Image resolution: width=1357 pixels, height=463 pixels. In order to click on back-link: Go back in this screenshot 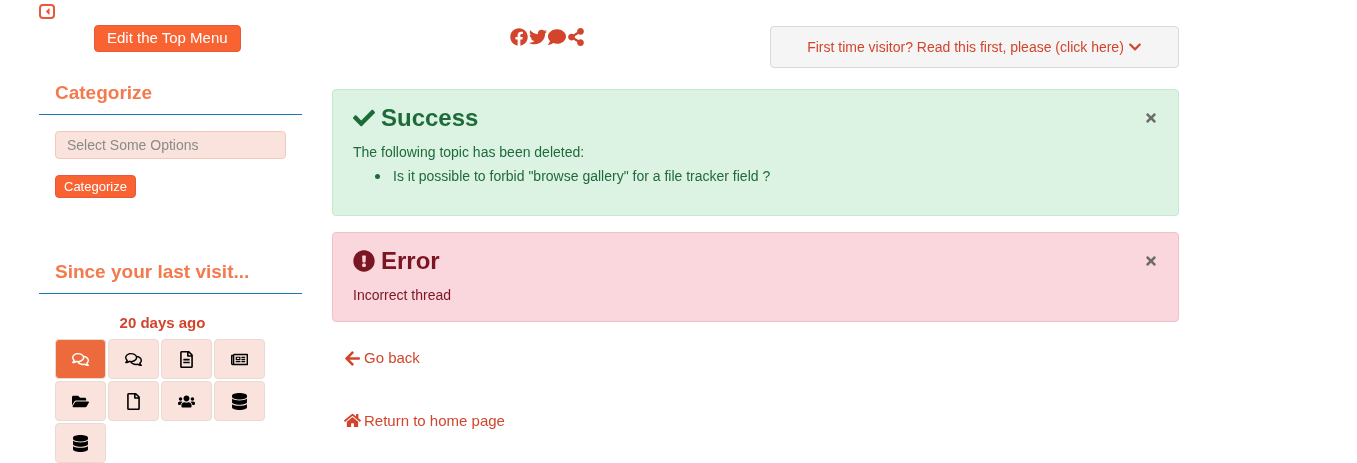, I will do `click(382, 358)`.